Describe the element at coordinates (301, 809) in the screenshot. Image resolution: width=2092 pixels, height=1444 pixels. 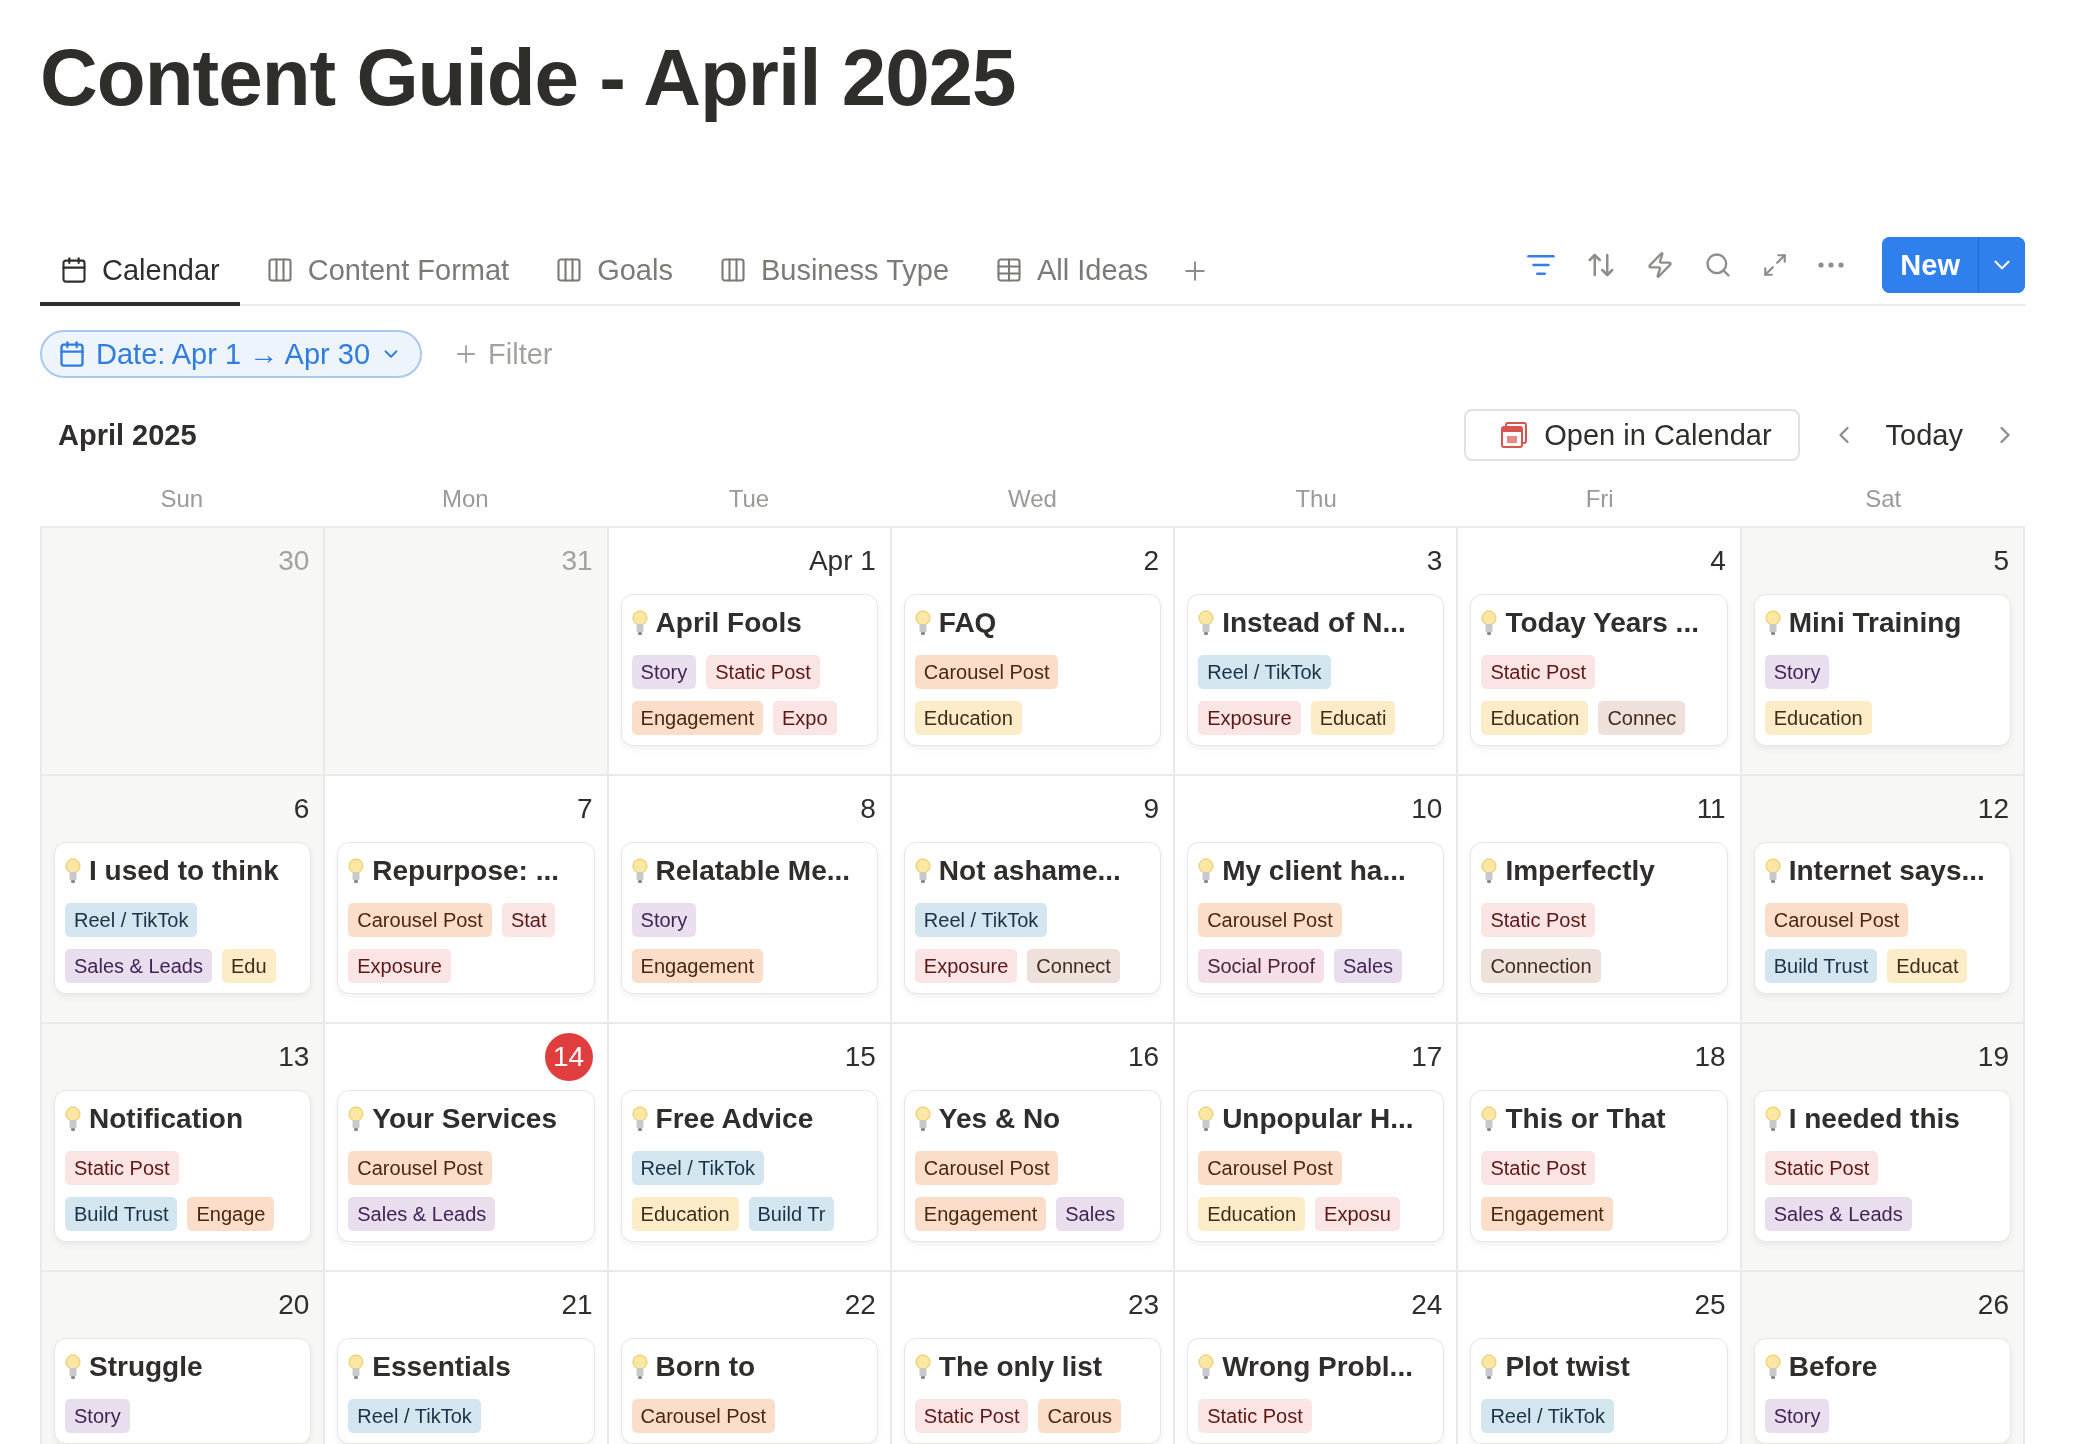
I see `day-number: 6` at that location.